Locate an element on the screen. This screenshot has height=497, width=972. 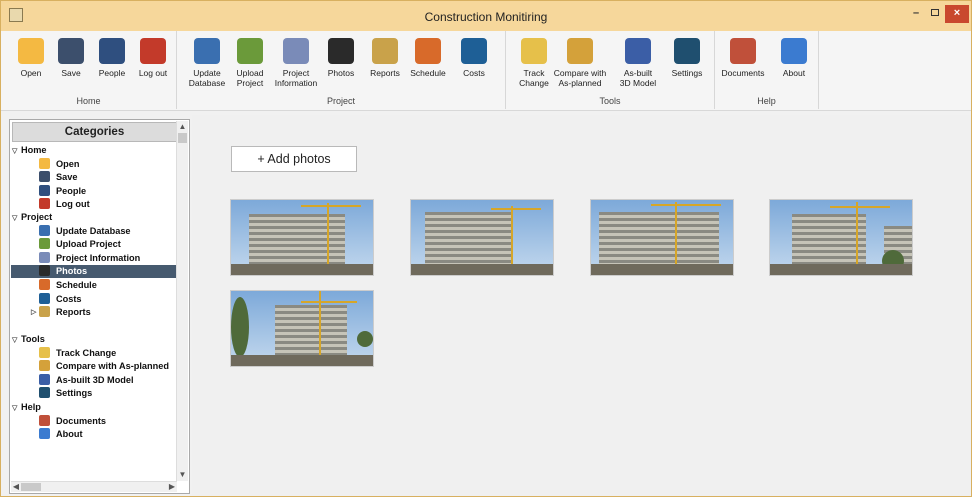
documents-icon is located at coordinates (743, 51).